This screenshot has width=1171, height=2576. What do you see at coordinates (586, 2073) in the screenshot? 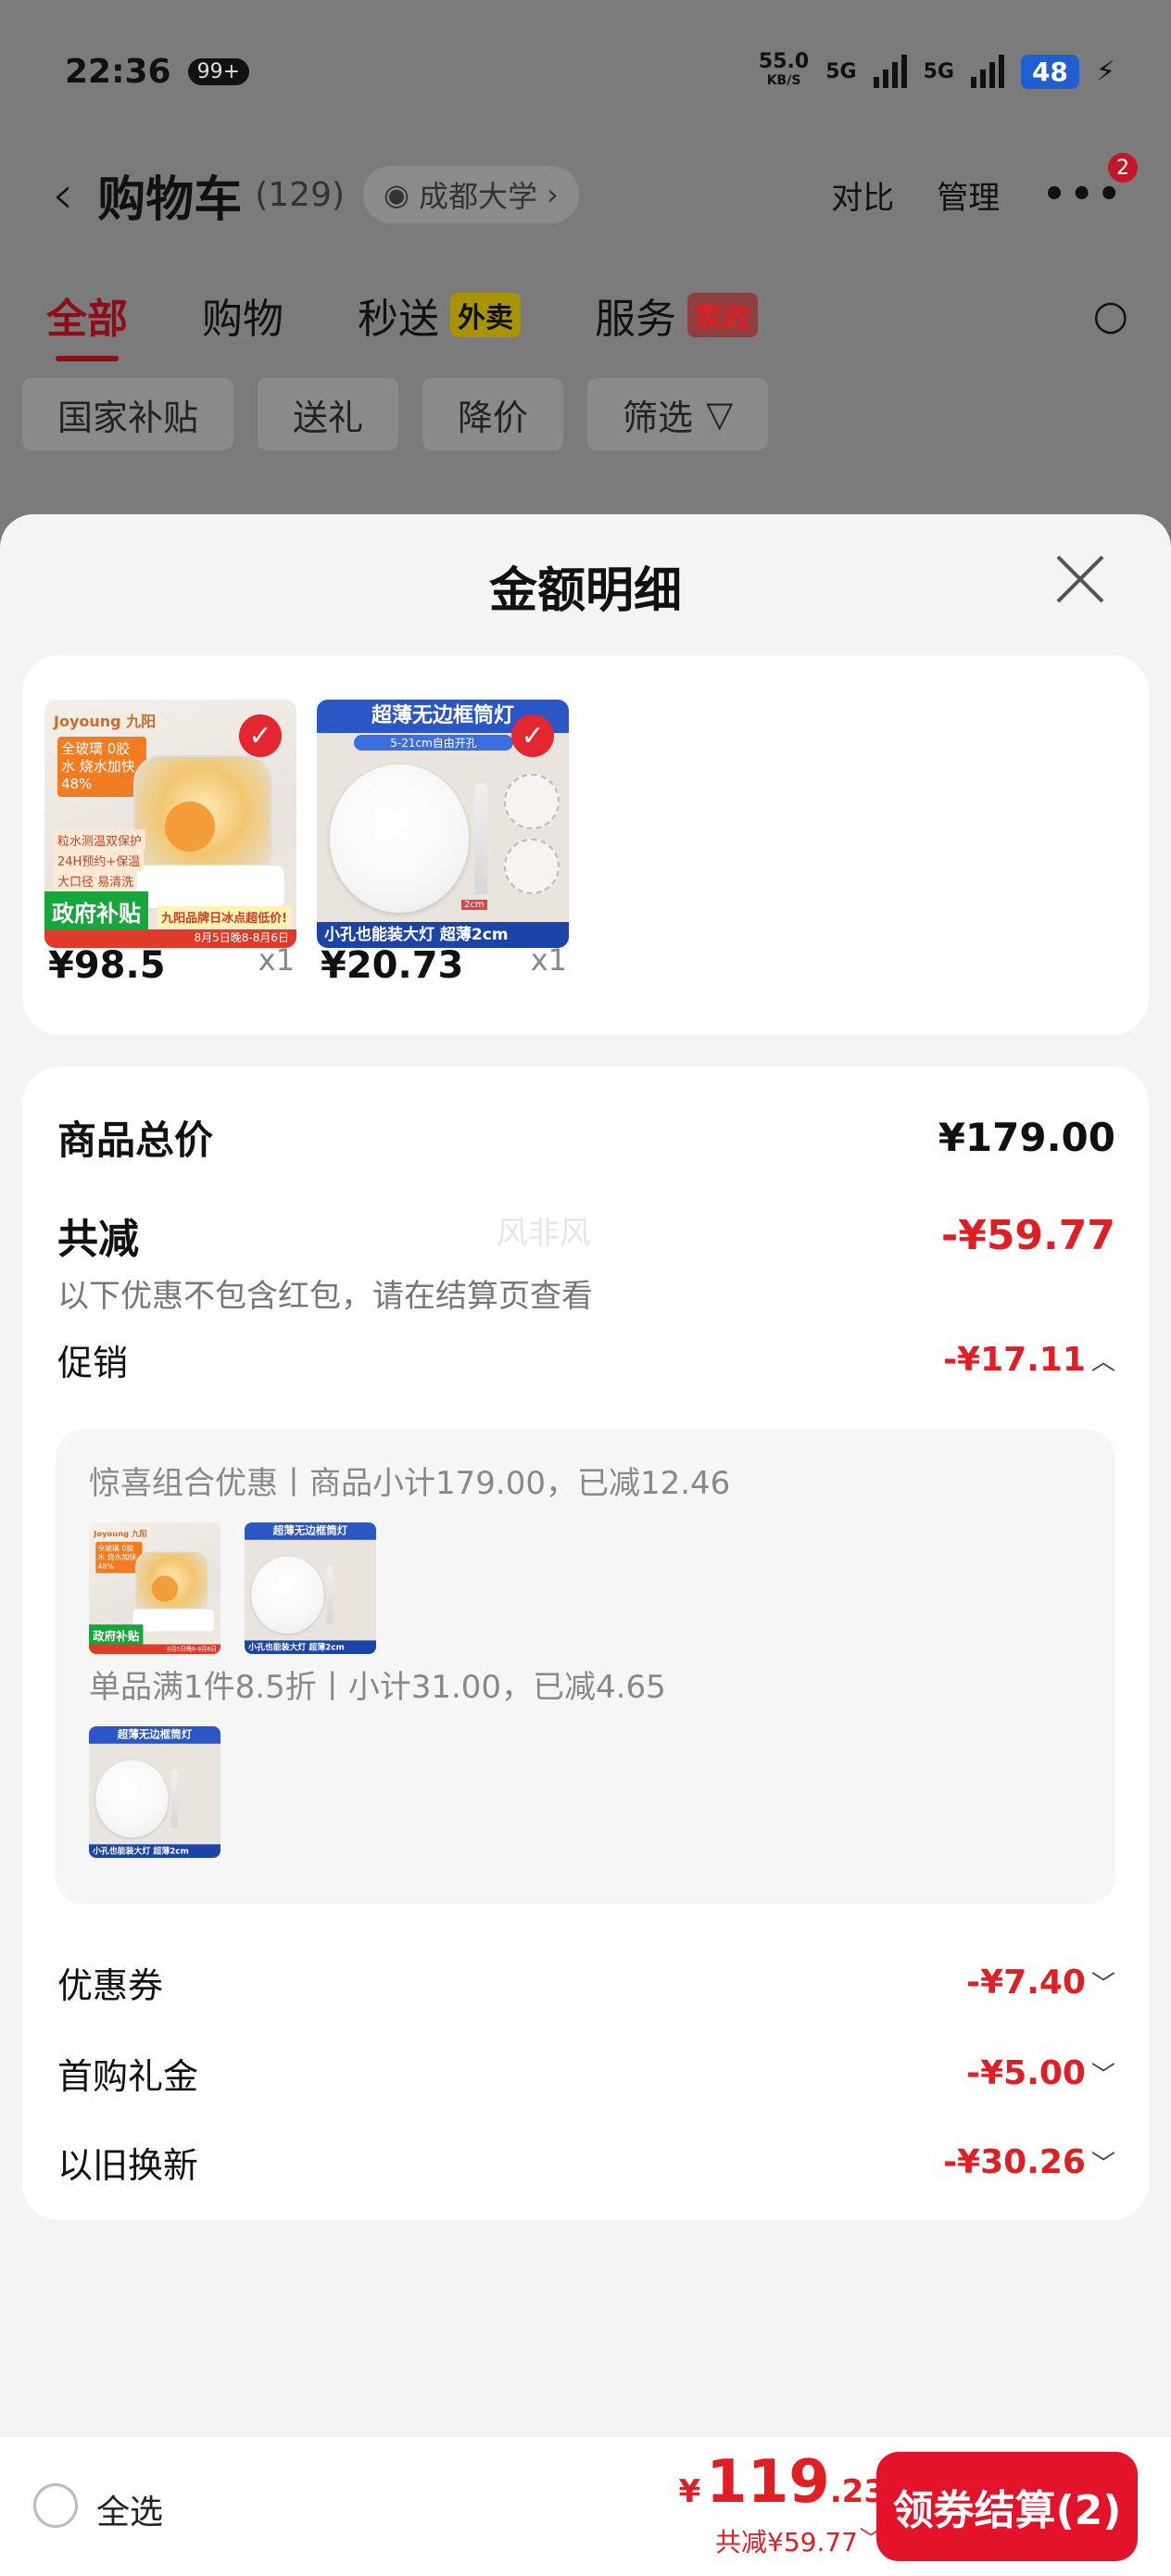
I see `first-purchase-row: 首购礼金 -¥5.00 ﹀` at bounding box center [586, 2073].